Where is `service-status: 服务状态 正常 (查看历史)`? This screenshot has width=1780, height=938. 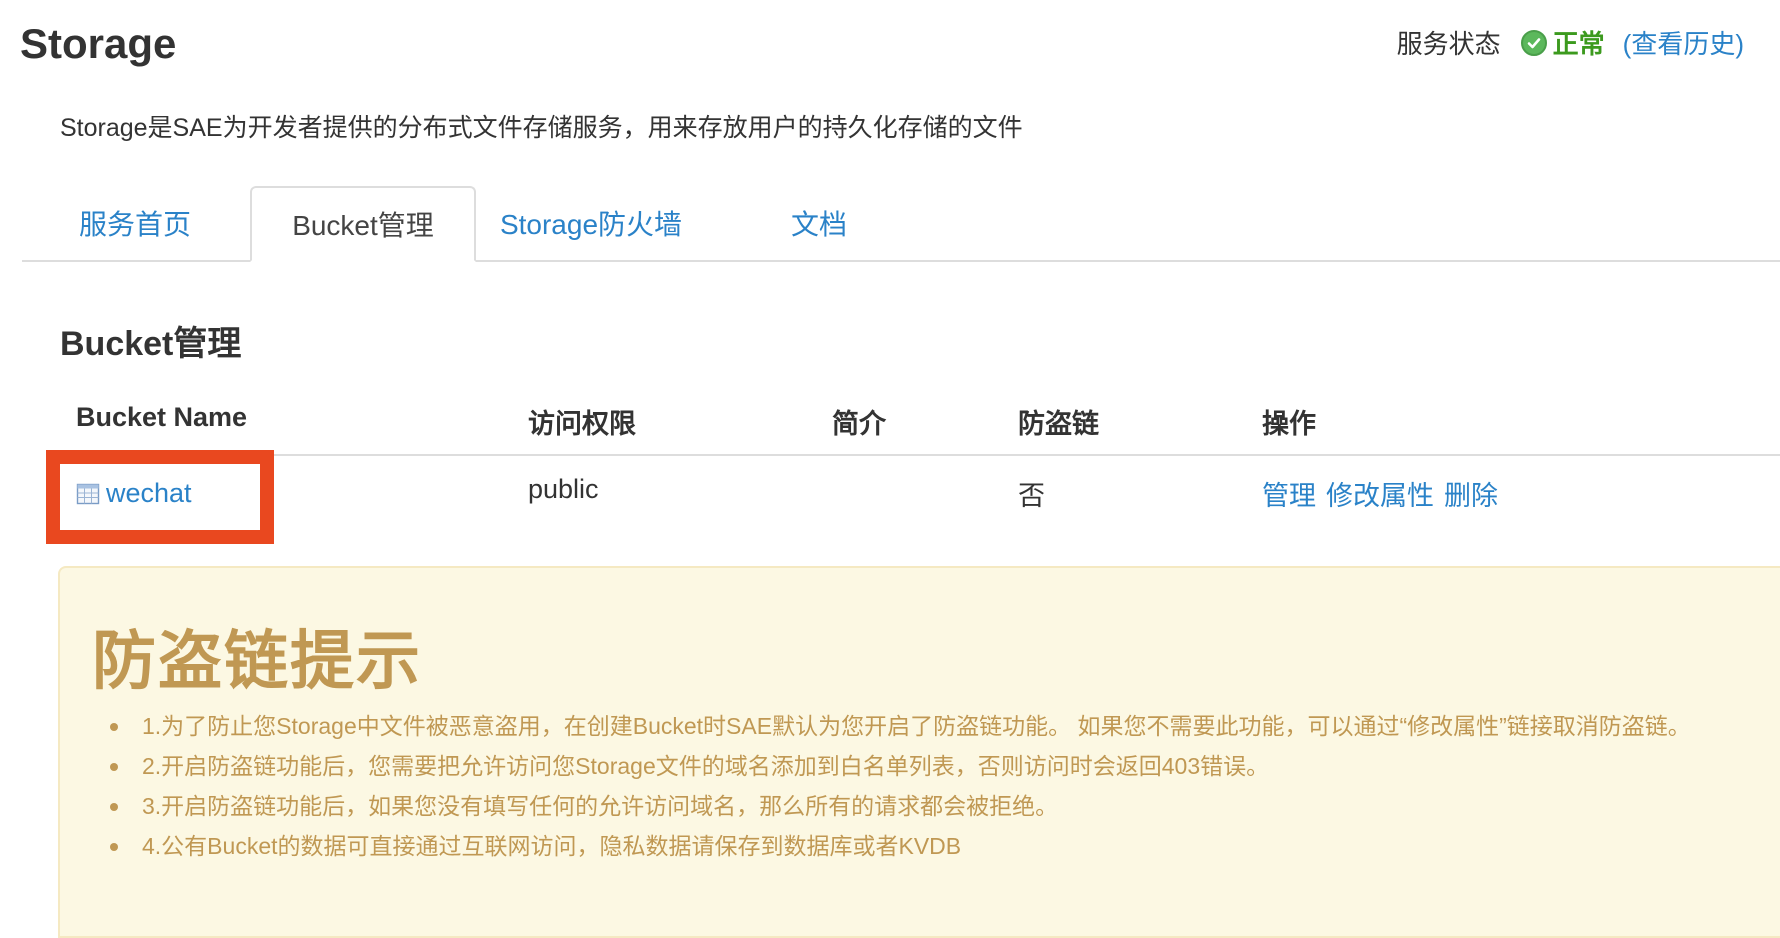 service-status: 服务状态 正常 (查看历史) is located at coordinates (1570, 42).